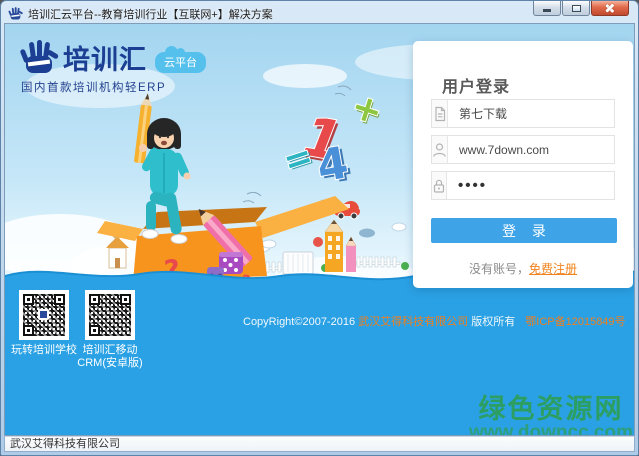 This screenshot has height=456, width=639. I want to click on watermark-url: www.downcc.com, so click(551, 429).